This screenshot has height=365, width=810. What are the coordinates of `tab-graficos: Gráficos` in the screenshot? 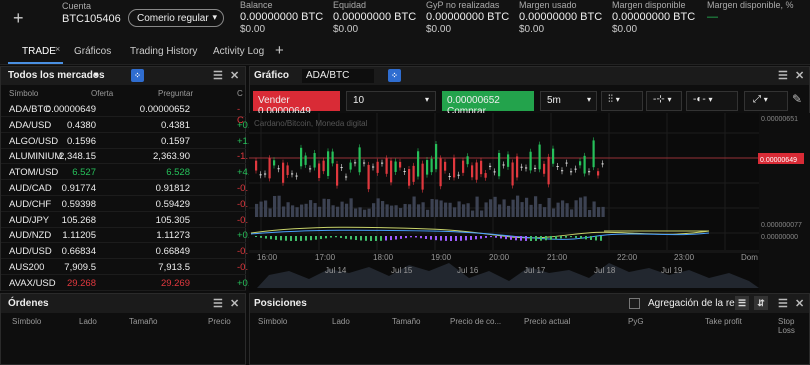 It's located at (92, 51).